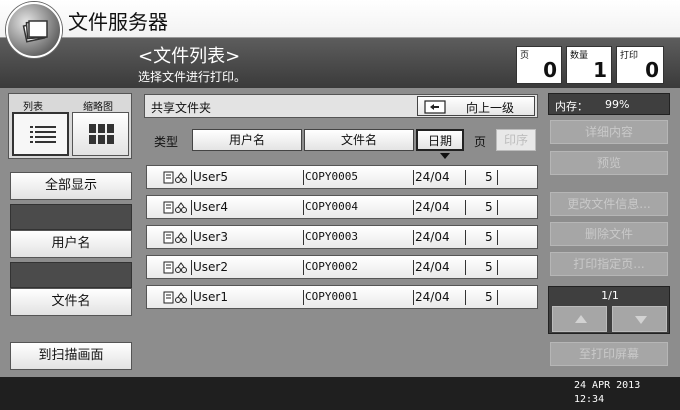  What do you see at coordinates (652, 70) in the screenshot?
I see `print-counter-value: 0` at bounding box center [652, 70].